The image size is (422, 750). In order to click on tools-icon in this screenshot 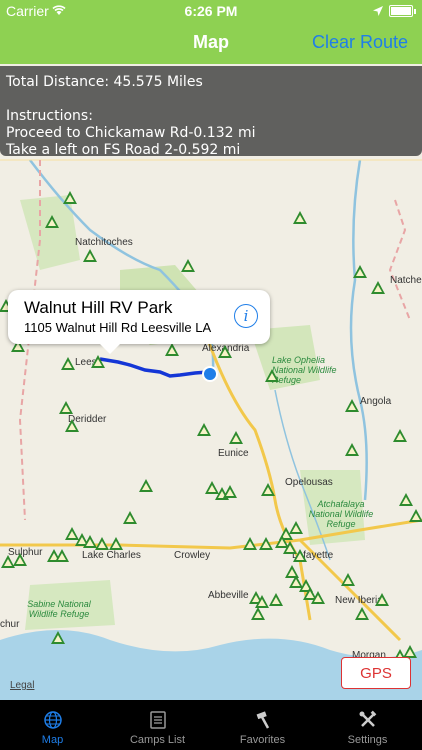, I will do `click(368, 720)`.